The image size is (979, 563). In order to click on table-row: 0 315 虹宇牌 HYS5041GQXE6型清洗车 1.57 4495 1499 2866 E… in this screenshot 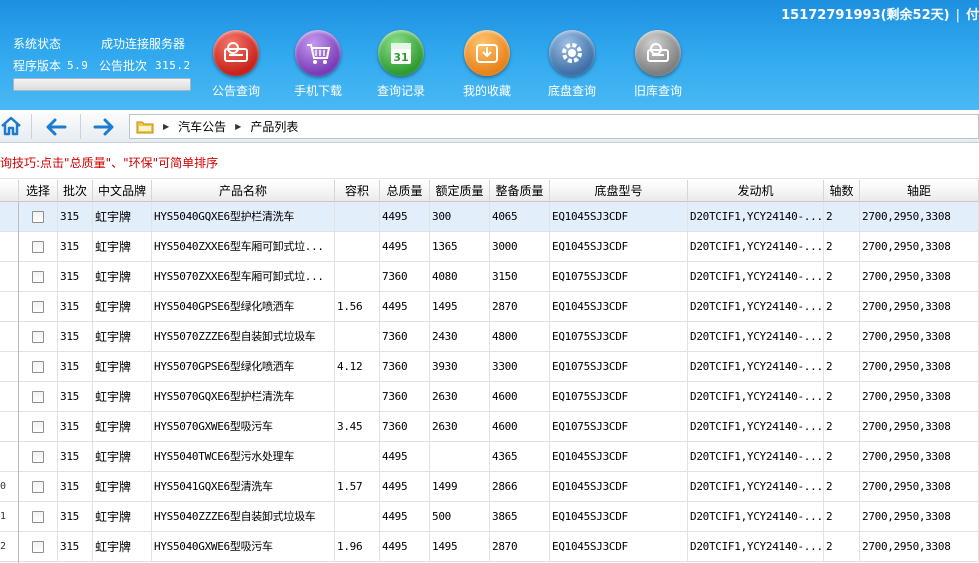, I will do `click(489, 487)`.